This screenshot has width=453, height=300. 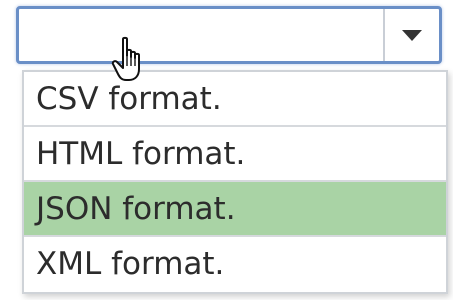 I want to click on hand-pointer-icon, so click(x=125, y=58).